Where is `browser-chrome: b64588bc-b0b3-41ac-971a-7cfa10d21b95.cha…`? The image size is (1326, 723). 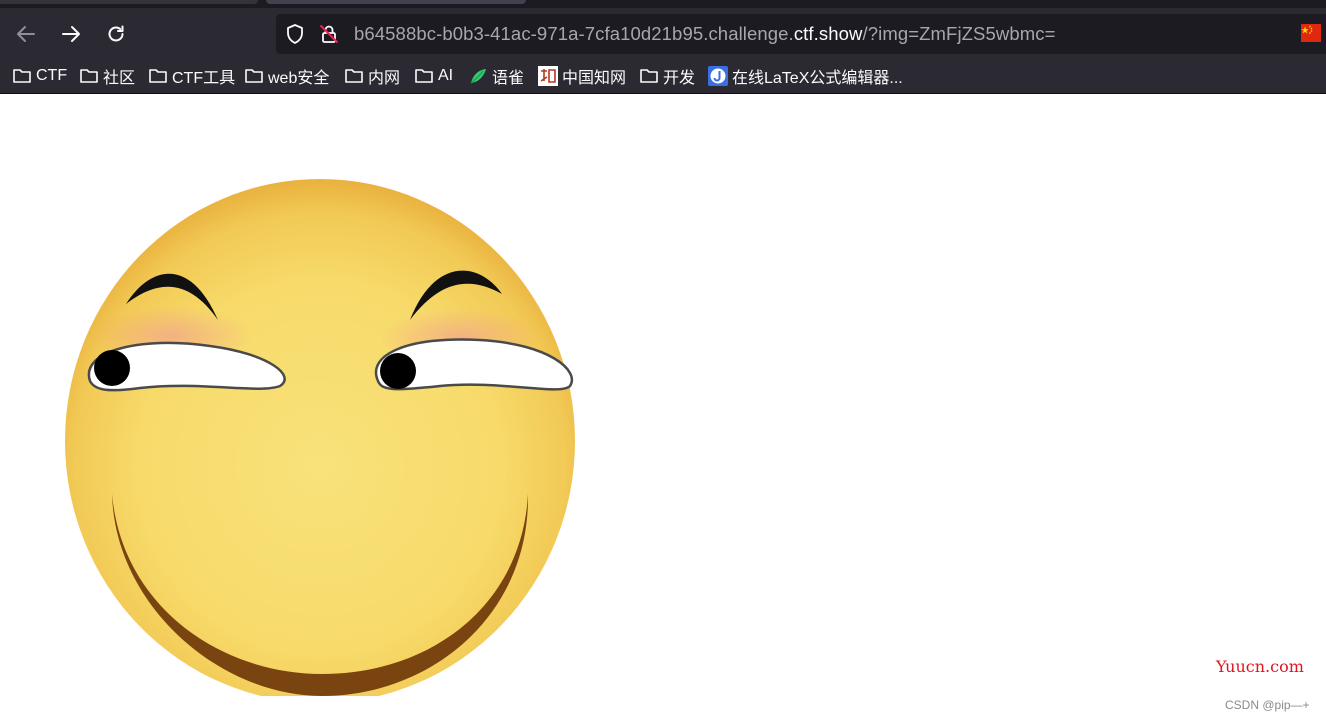 browser-chrome: b64588bc-b0b3-41ac-971a-7cfa10d21b95.cha… is located at coordinates (663, 47).